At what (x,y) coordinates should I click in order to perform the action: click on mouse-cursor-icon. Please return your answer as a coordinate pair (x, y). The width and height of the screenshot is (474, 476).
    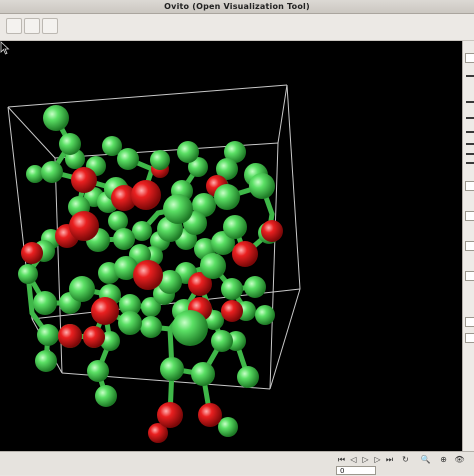
    Looking at the image, I should click on (5, 48).